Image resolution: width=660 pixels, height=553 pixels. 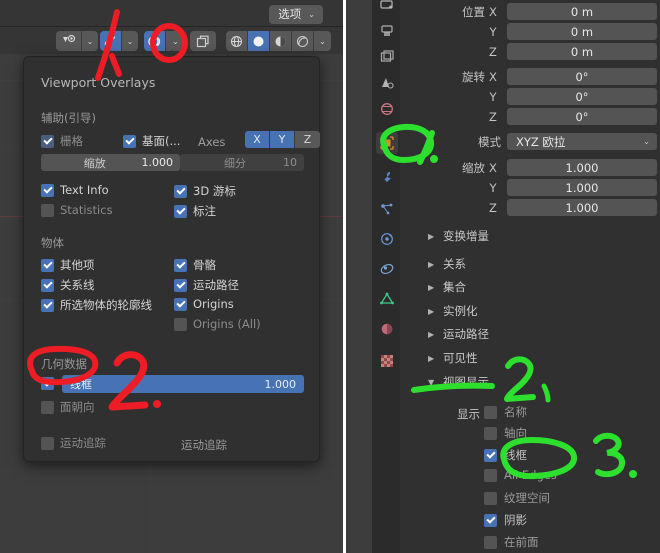 I want to click on checkbox-text-info: Text Info, so click(x=75, y=190).